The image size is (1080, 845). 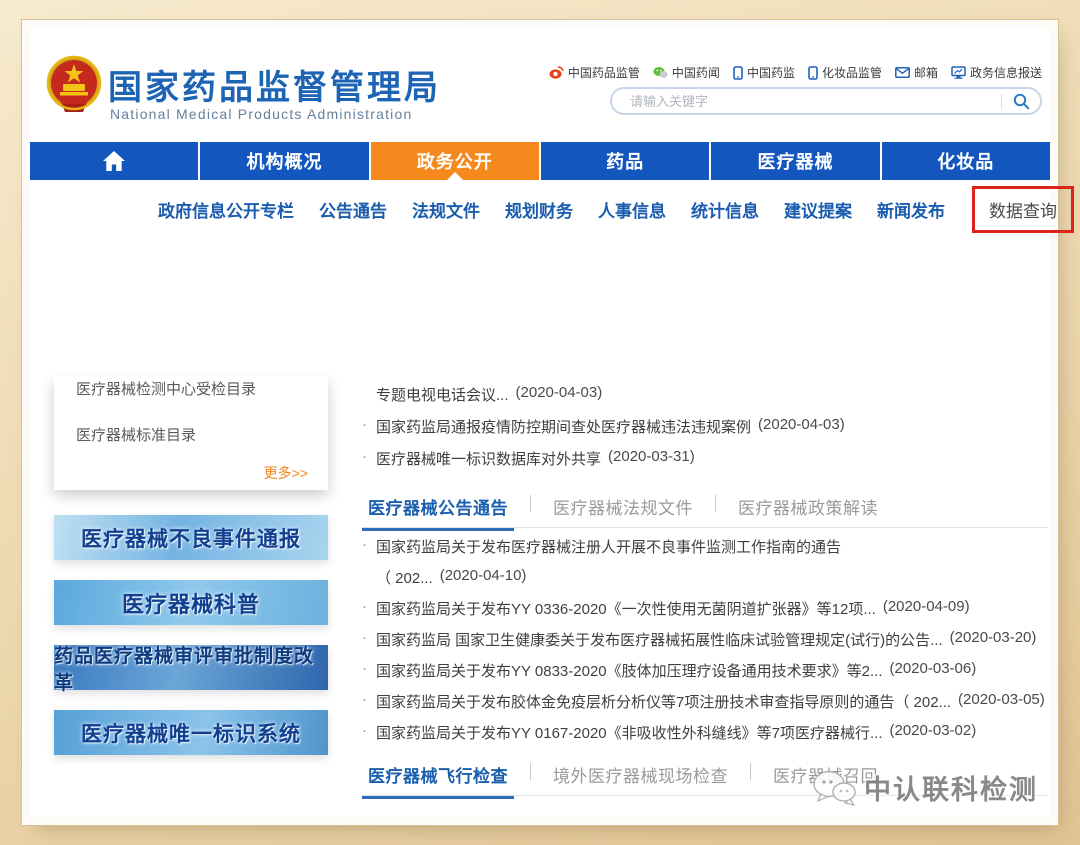 I want to click on news-date: (2020-03-05), so click(x=1001, y=699).